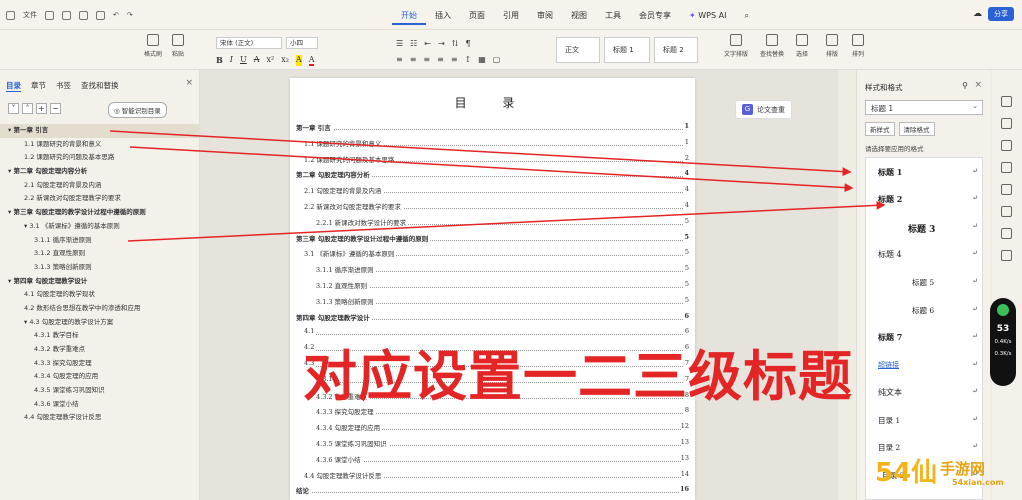  I want to click on cursor-icon, so click(1006, 123).